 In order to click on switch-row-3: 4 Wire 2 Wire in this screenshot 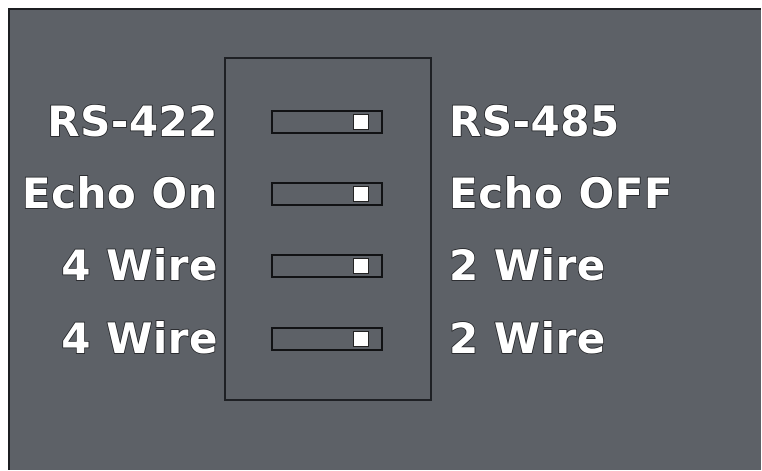, I will do `click(381, 266)`.